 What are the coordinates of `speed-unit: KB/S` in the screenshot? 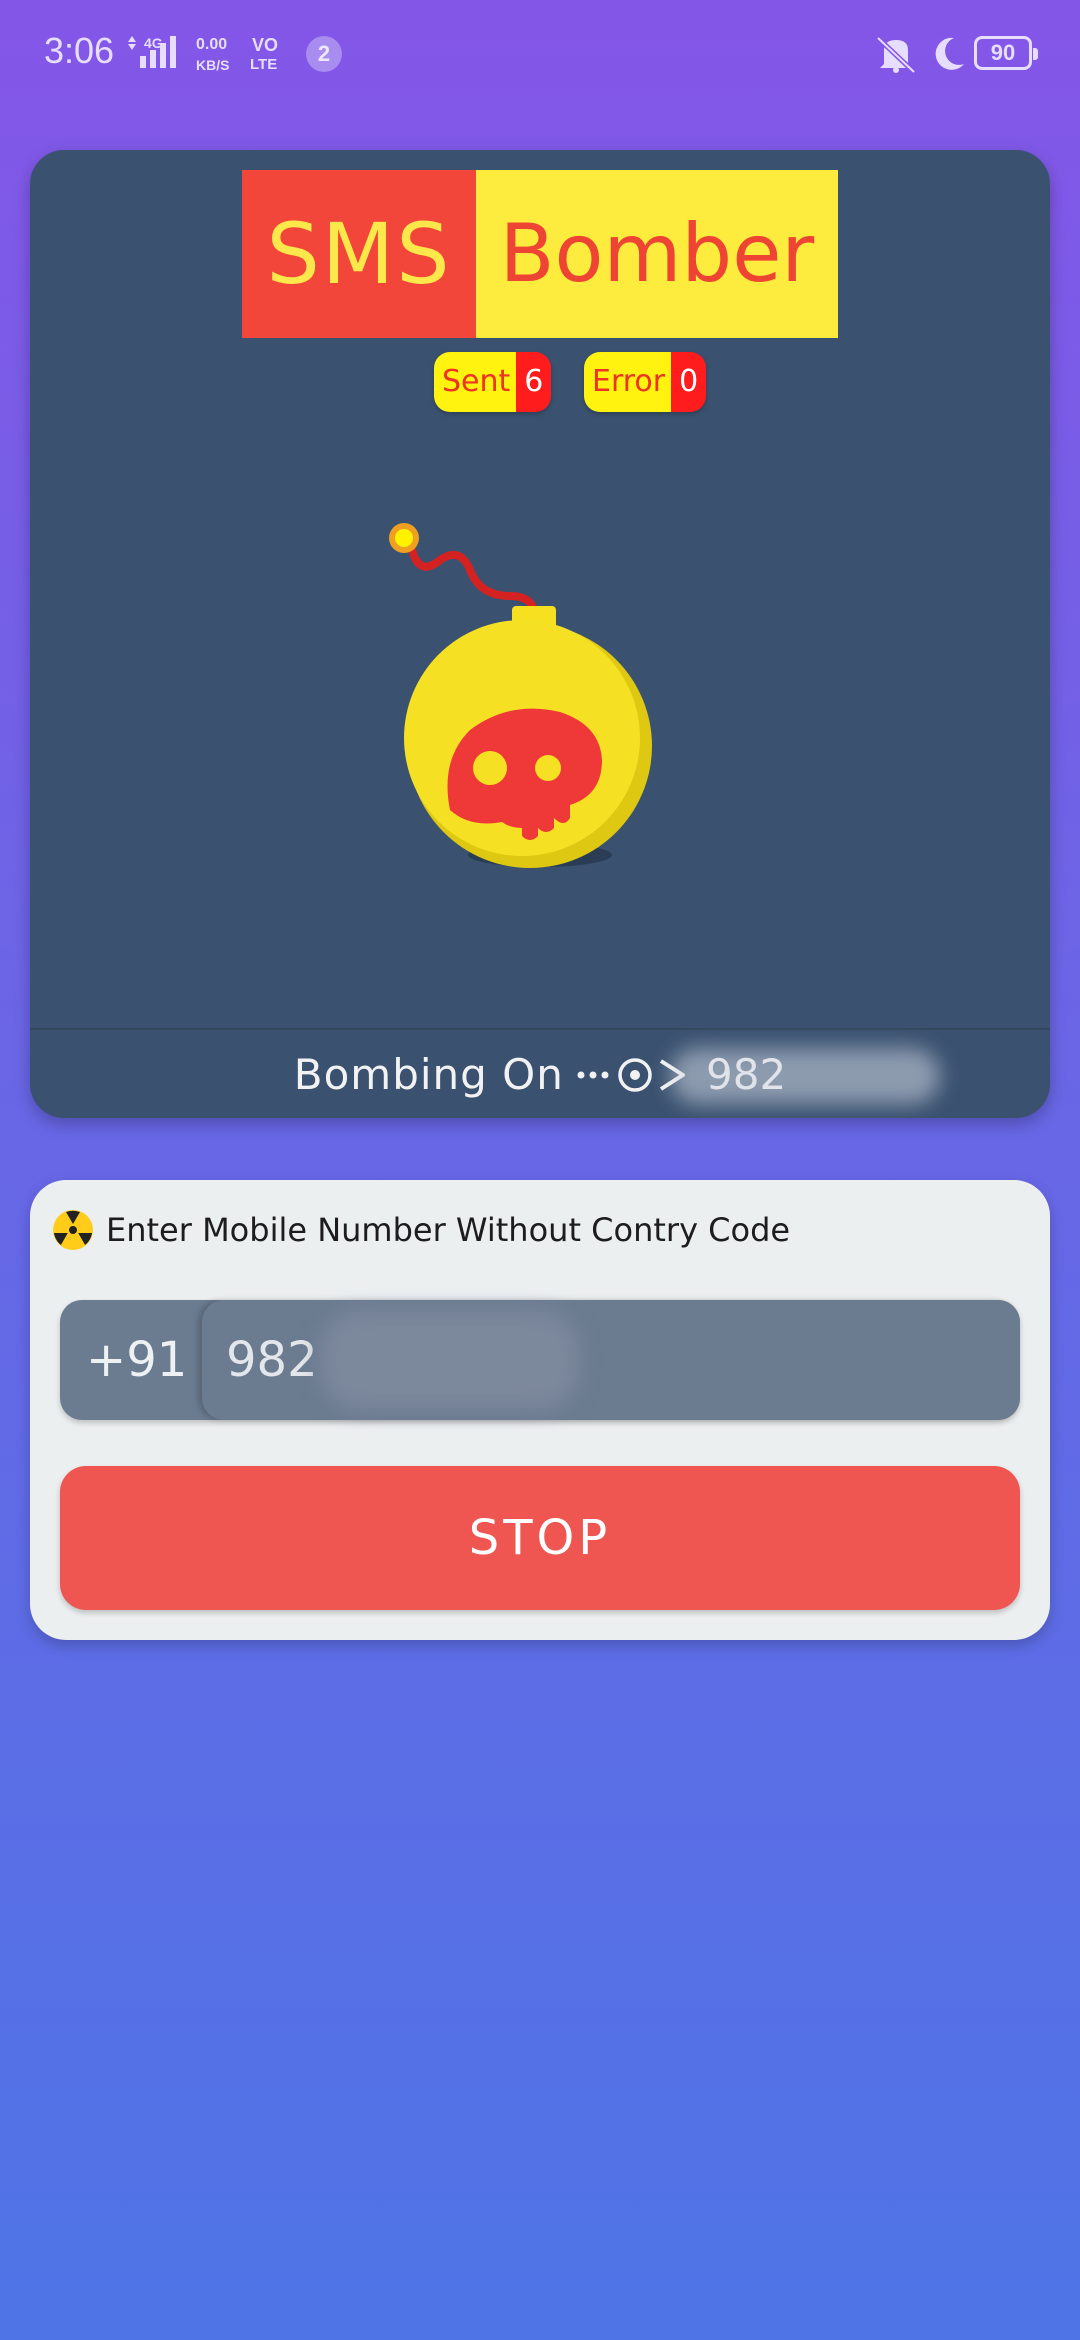 It's located at (213, 65).